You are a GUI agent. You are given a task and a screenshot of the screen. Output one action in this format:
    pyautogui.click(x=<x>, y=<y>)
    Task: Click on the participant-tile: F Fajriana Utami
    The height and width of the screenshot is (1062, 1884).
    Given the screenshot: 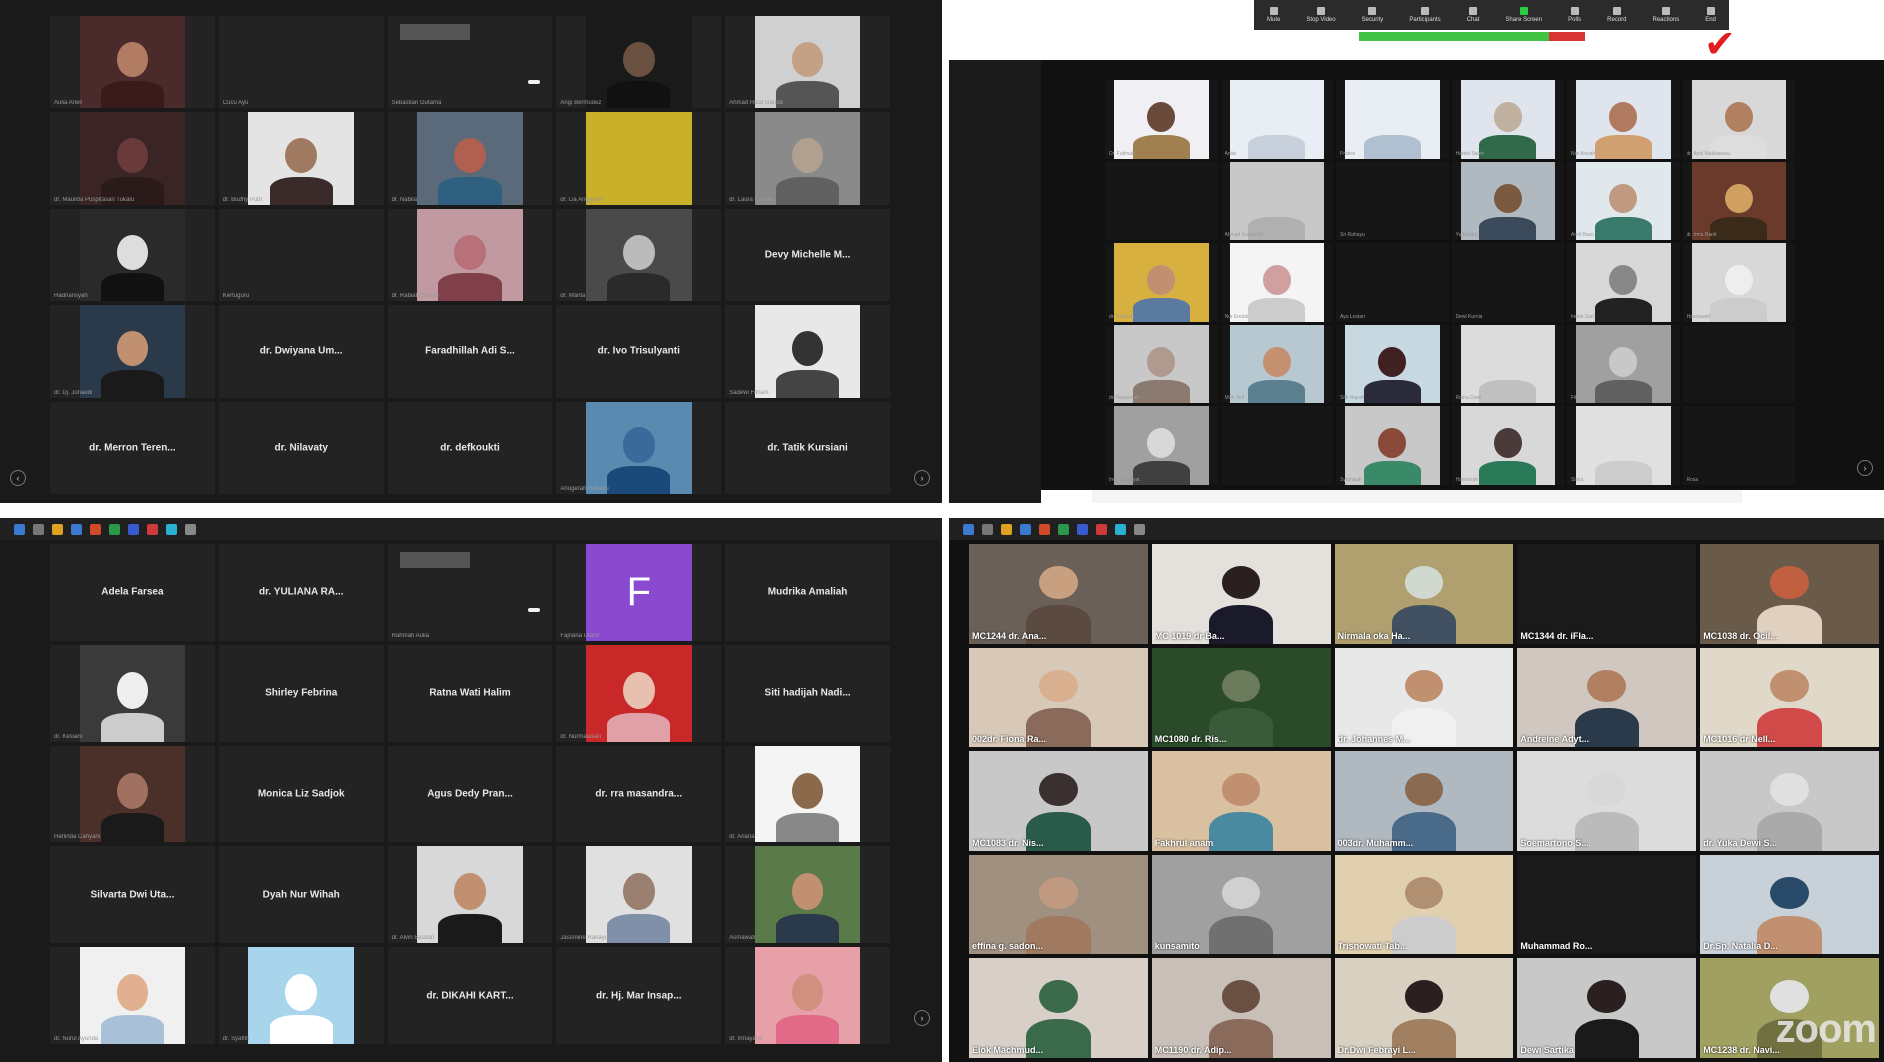 What is the action you would take?
    pyautogui.click(x=639, y=592)
    